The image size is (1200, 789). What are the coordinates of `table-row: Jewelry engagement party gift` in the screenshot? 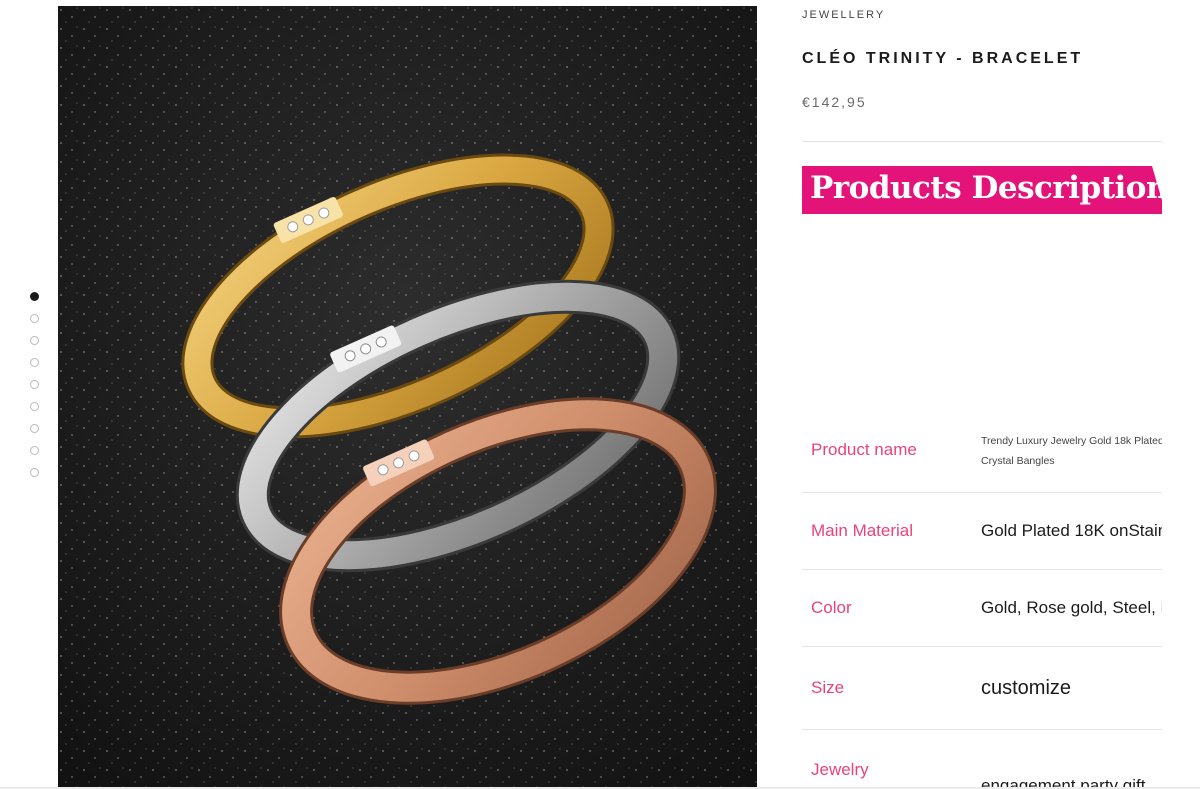 It's located at (982, 759).